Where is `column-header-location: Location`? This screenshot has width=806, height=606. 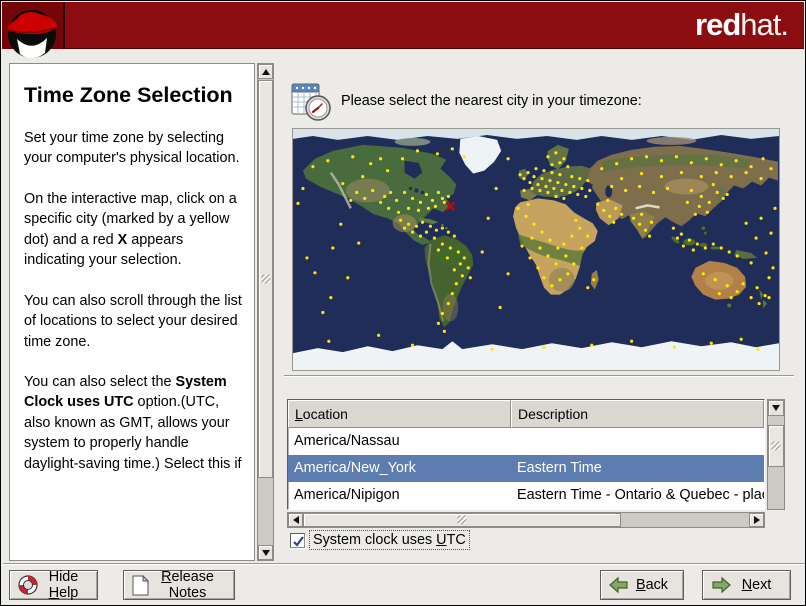 column-header-location: Location is located at coordinates (399, 414).